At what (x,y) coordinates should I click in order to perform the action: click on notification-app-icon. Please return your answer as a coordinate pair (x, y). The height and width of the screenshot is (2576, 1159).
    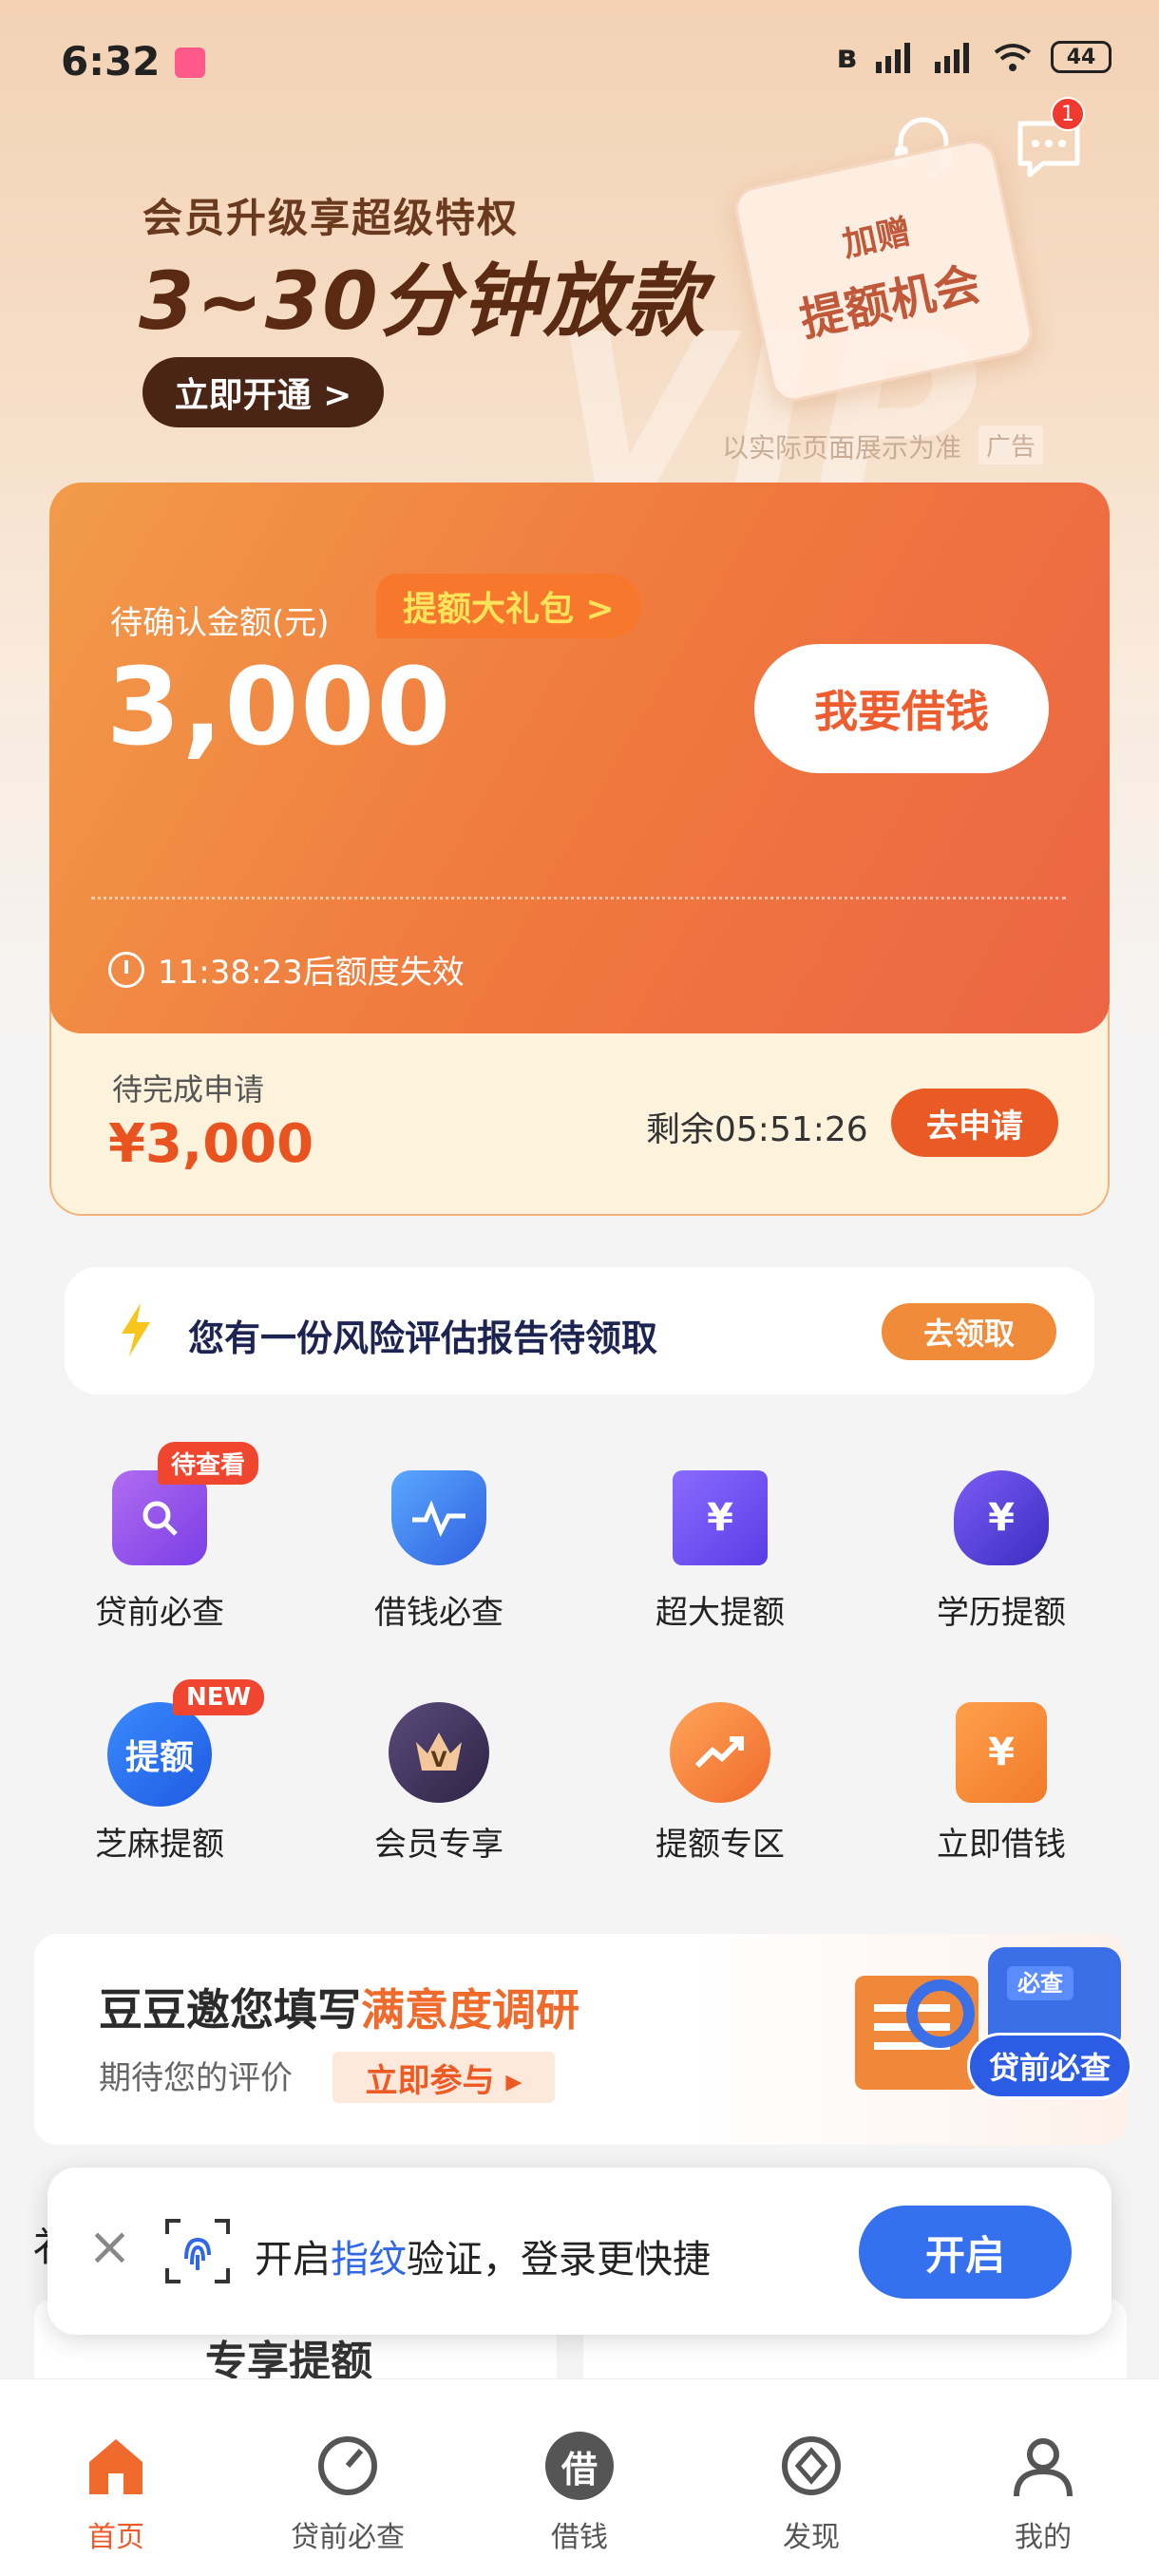
    Looking at the image, I should click on (190, 62).